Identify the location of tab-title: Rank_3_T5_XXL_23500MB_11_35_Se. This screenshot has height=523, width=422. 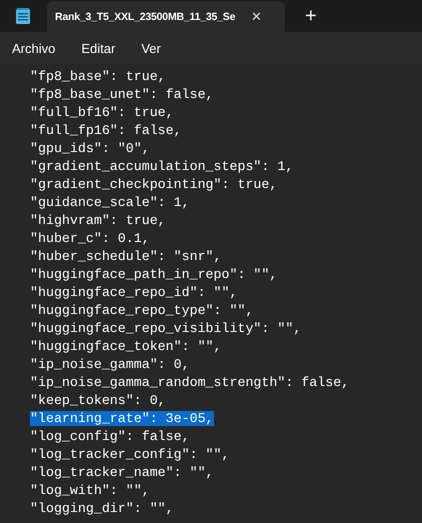
(145, 16).